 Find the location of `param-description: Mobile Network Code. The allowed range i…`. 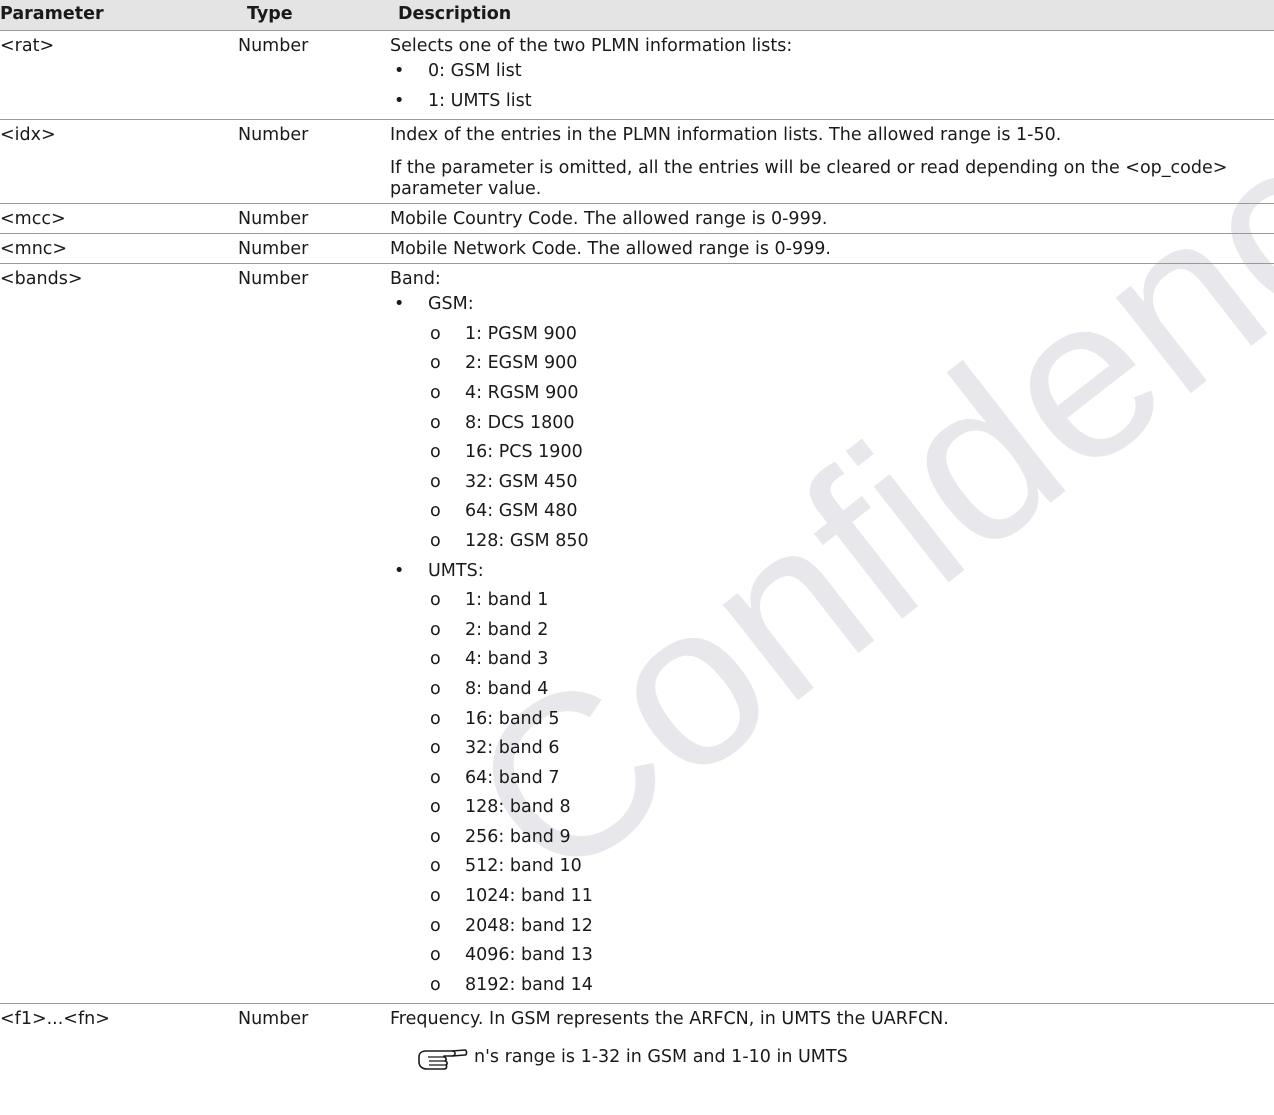

param-description: Mobile Network Code. The allowed range i… is located at coordinates (831, 249).